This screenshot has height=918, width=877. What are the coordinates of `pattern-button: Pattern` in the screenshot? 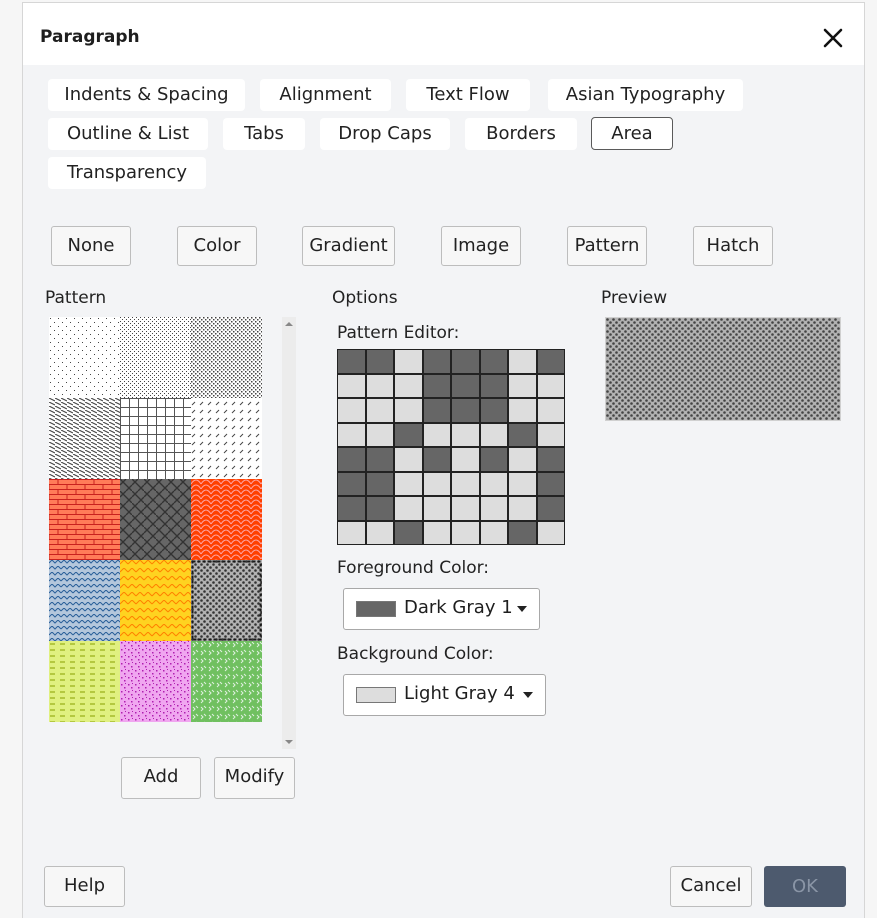 It's located at (607, 246).